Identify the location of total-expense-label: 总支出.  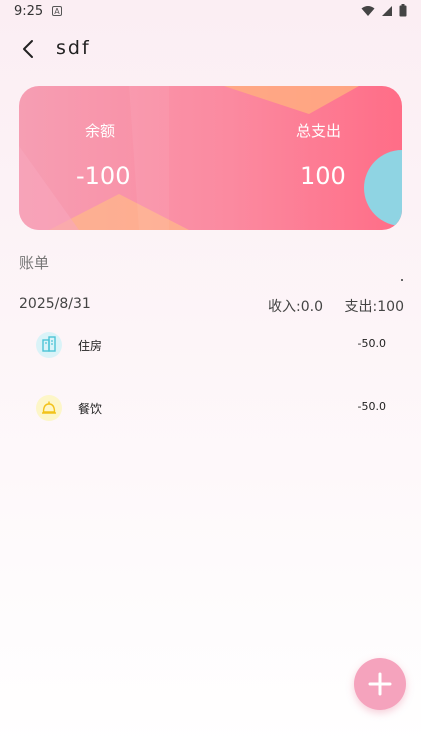
(319, 131).